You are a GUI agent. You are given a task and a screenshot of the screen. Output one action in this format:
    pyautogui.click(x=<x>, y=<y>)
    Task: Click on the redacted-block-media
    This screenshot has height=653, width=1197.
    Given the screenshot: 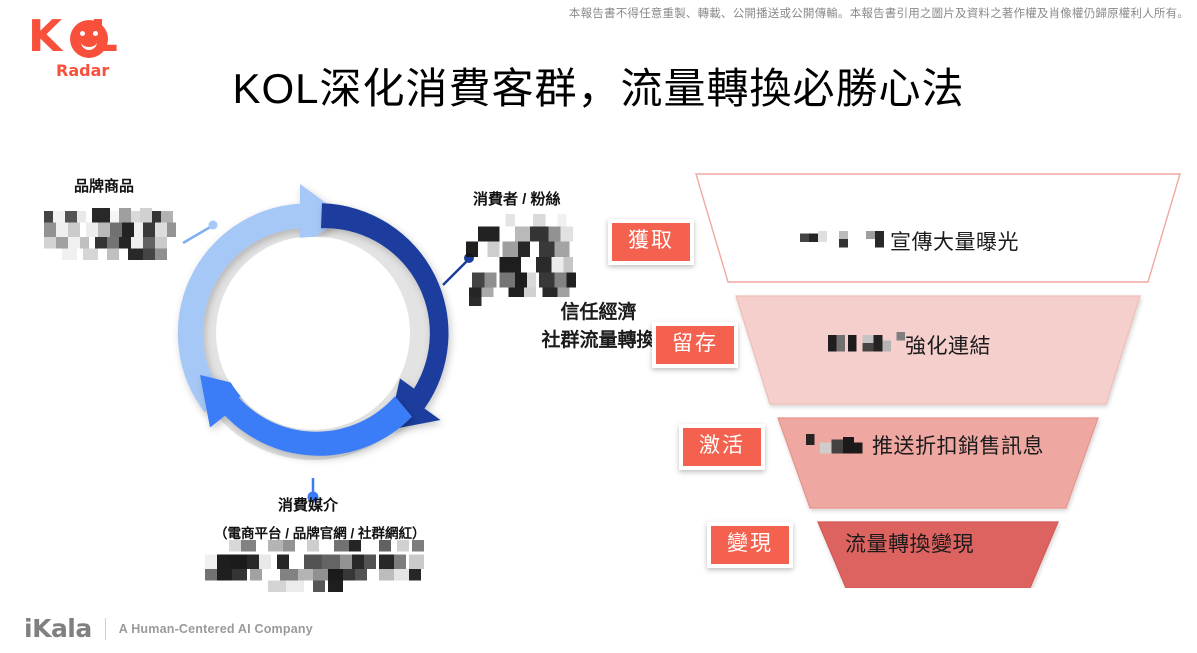 What is the action you would take?
    pyautogui.click(x=314, y=566)
    